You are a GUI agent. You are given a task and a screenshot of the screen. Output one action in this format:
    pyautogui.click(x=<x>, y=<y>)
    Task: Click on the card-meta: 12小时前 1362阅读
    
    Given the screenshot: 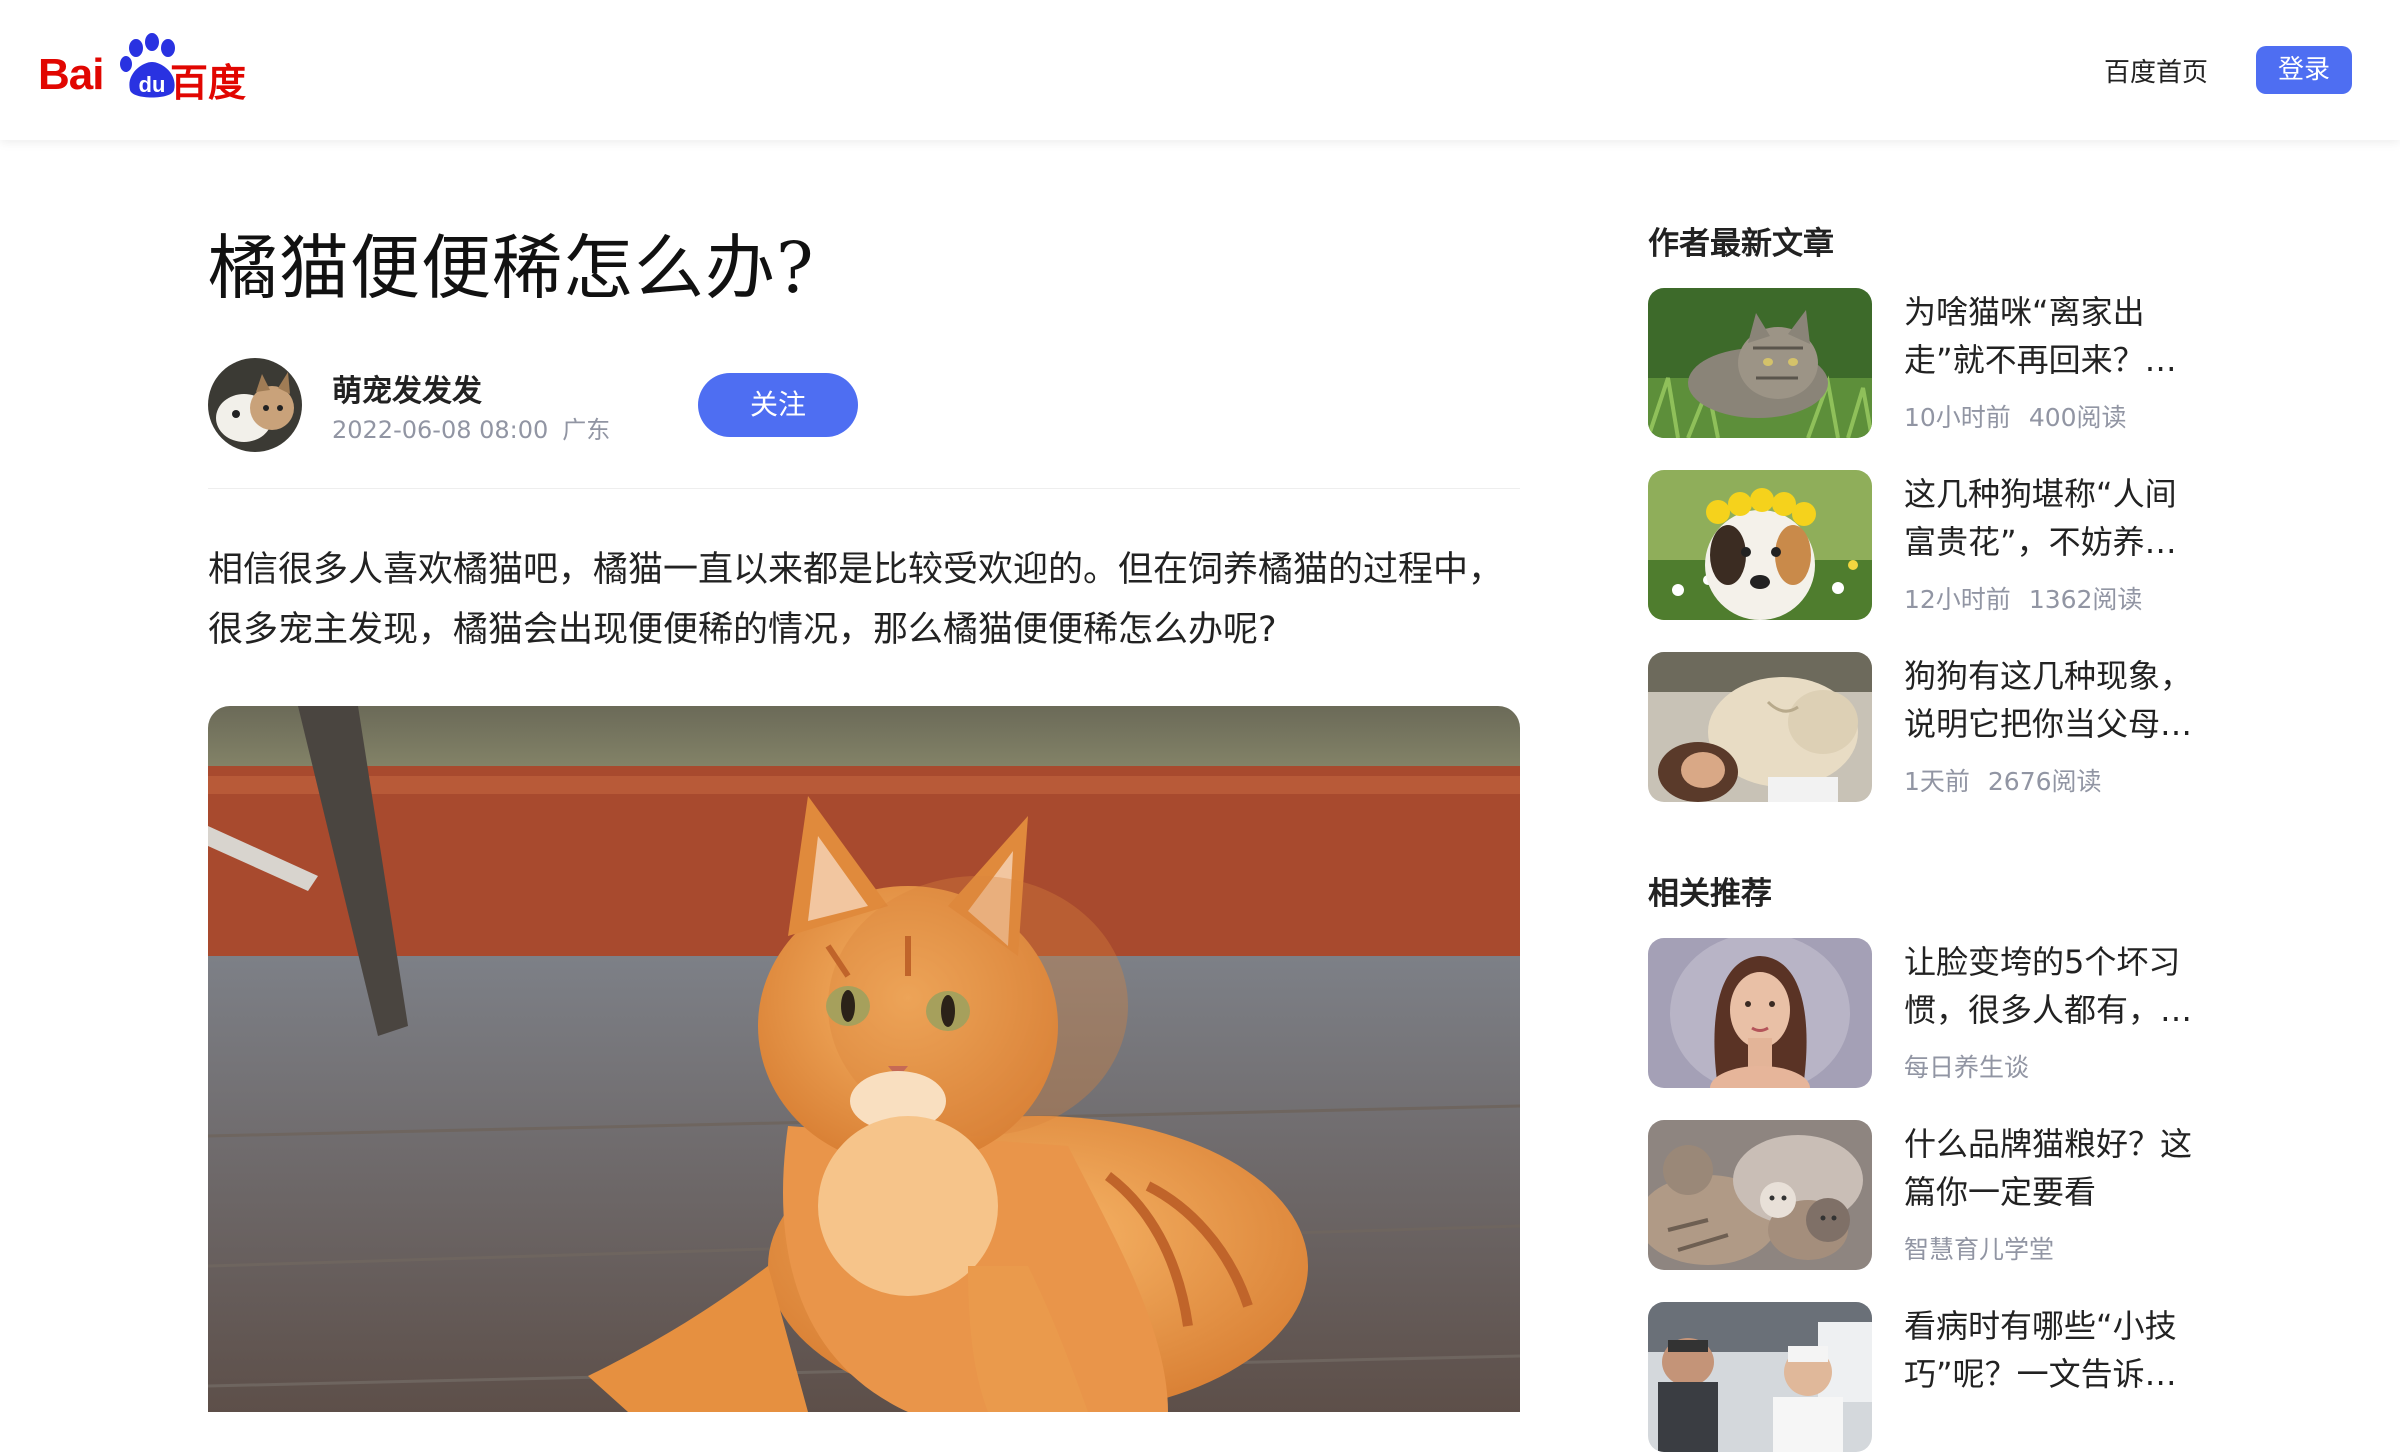 What is the action you would take?
    pyautogui.click(x=2023, y=598)
    